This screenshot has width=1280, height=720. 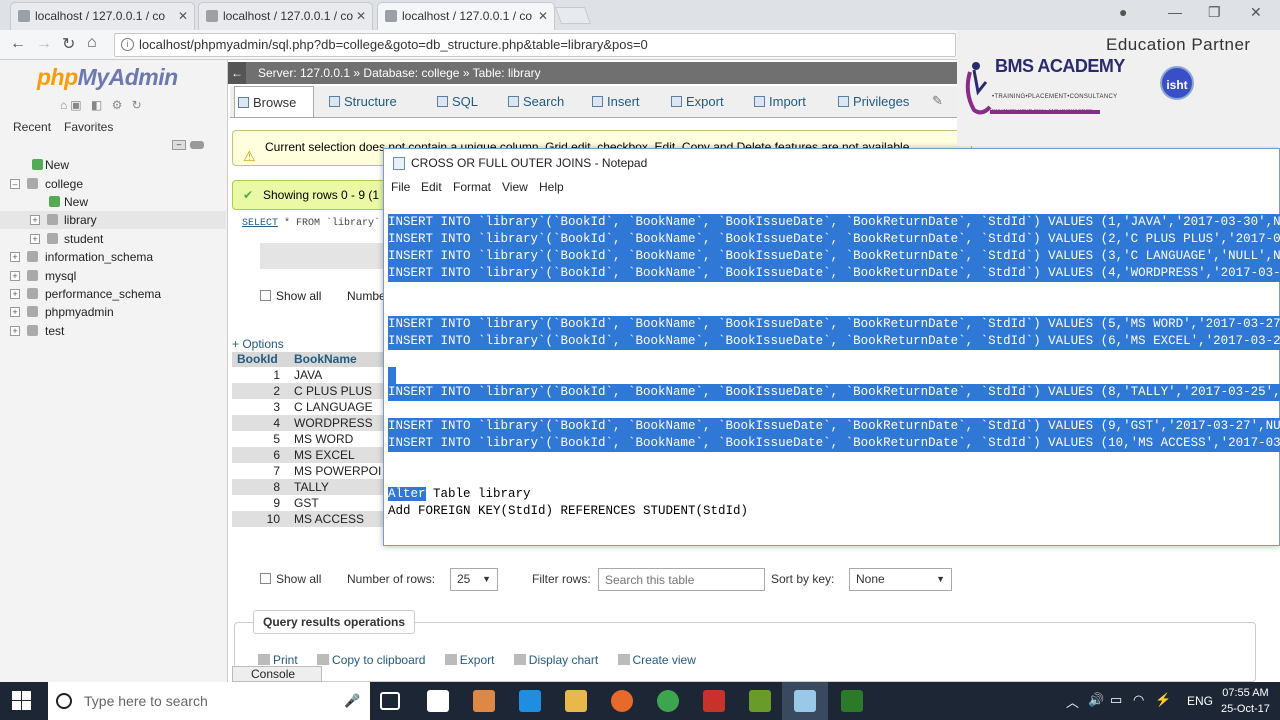 What do you see at coordinates (113, 220) in the screenshot?
I see `tree-item-library: + library` at bounding box center [113, 220].